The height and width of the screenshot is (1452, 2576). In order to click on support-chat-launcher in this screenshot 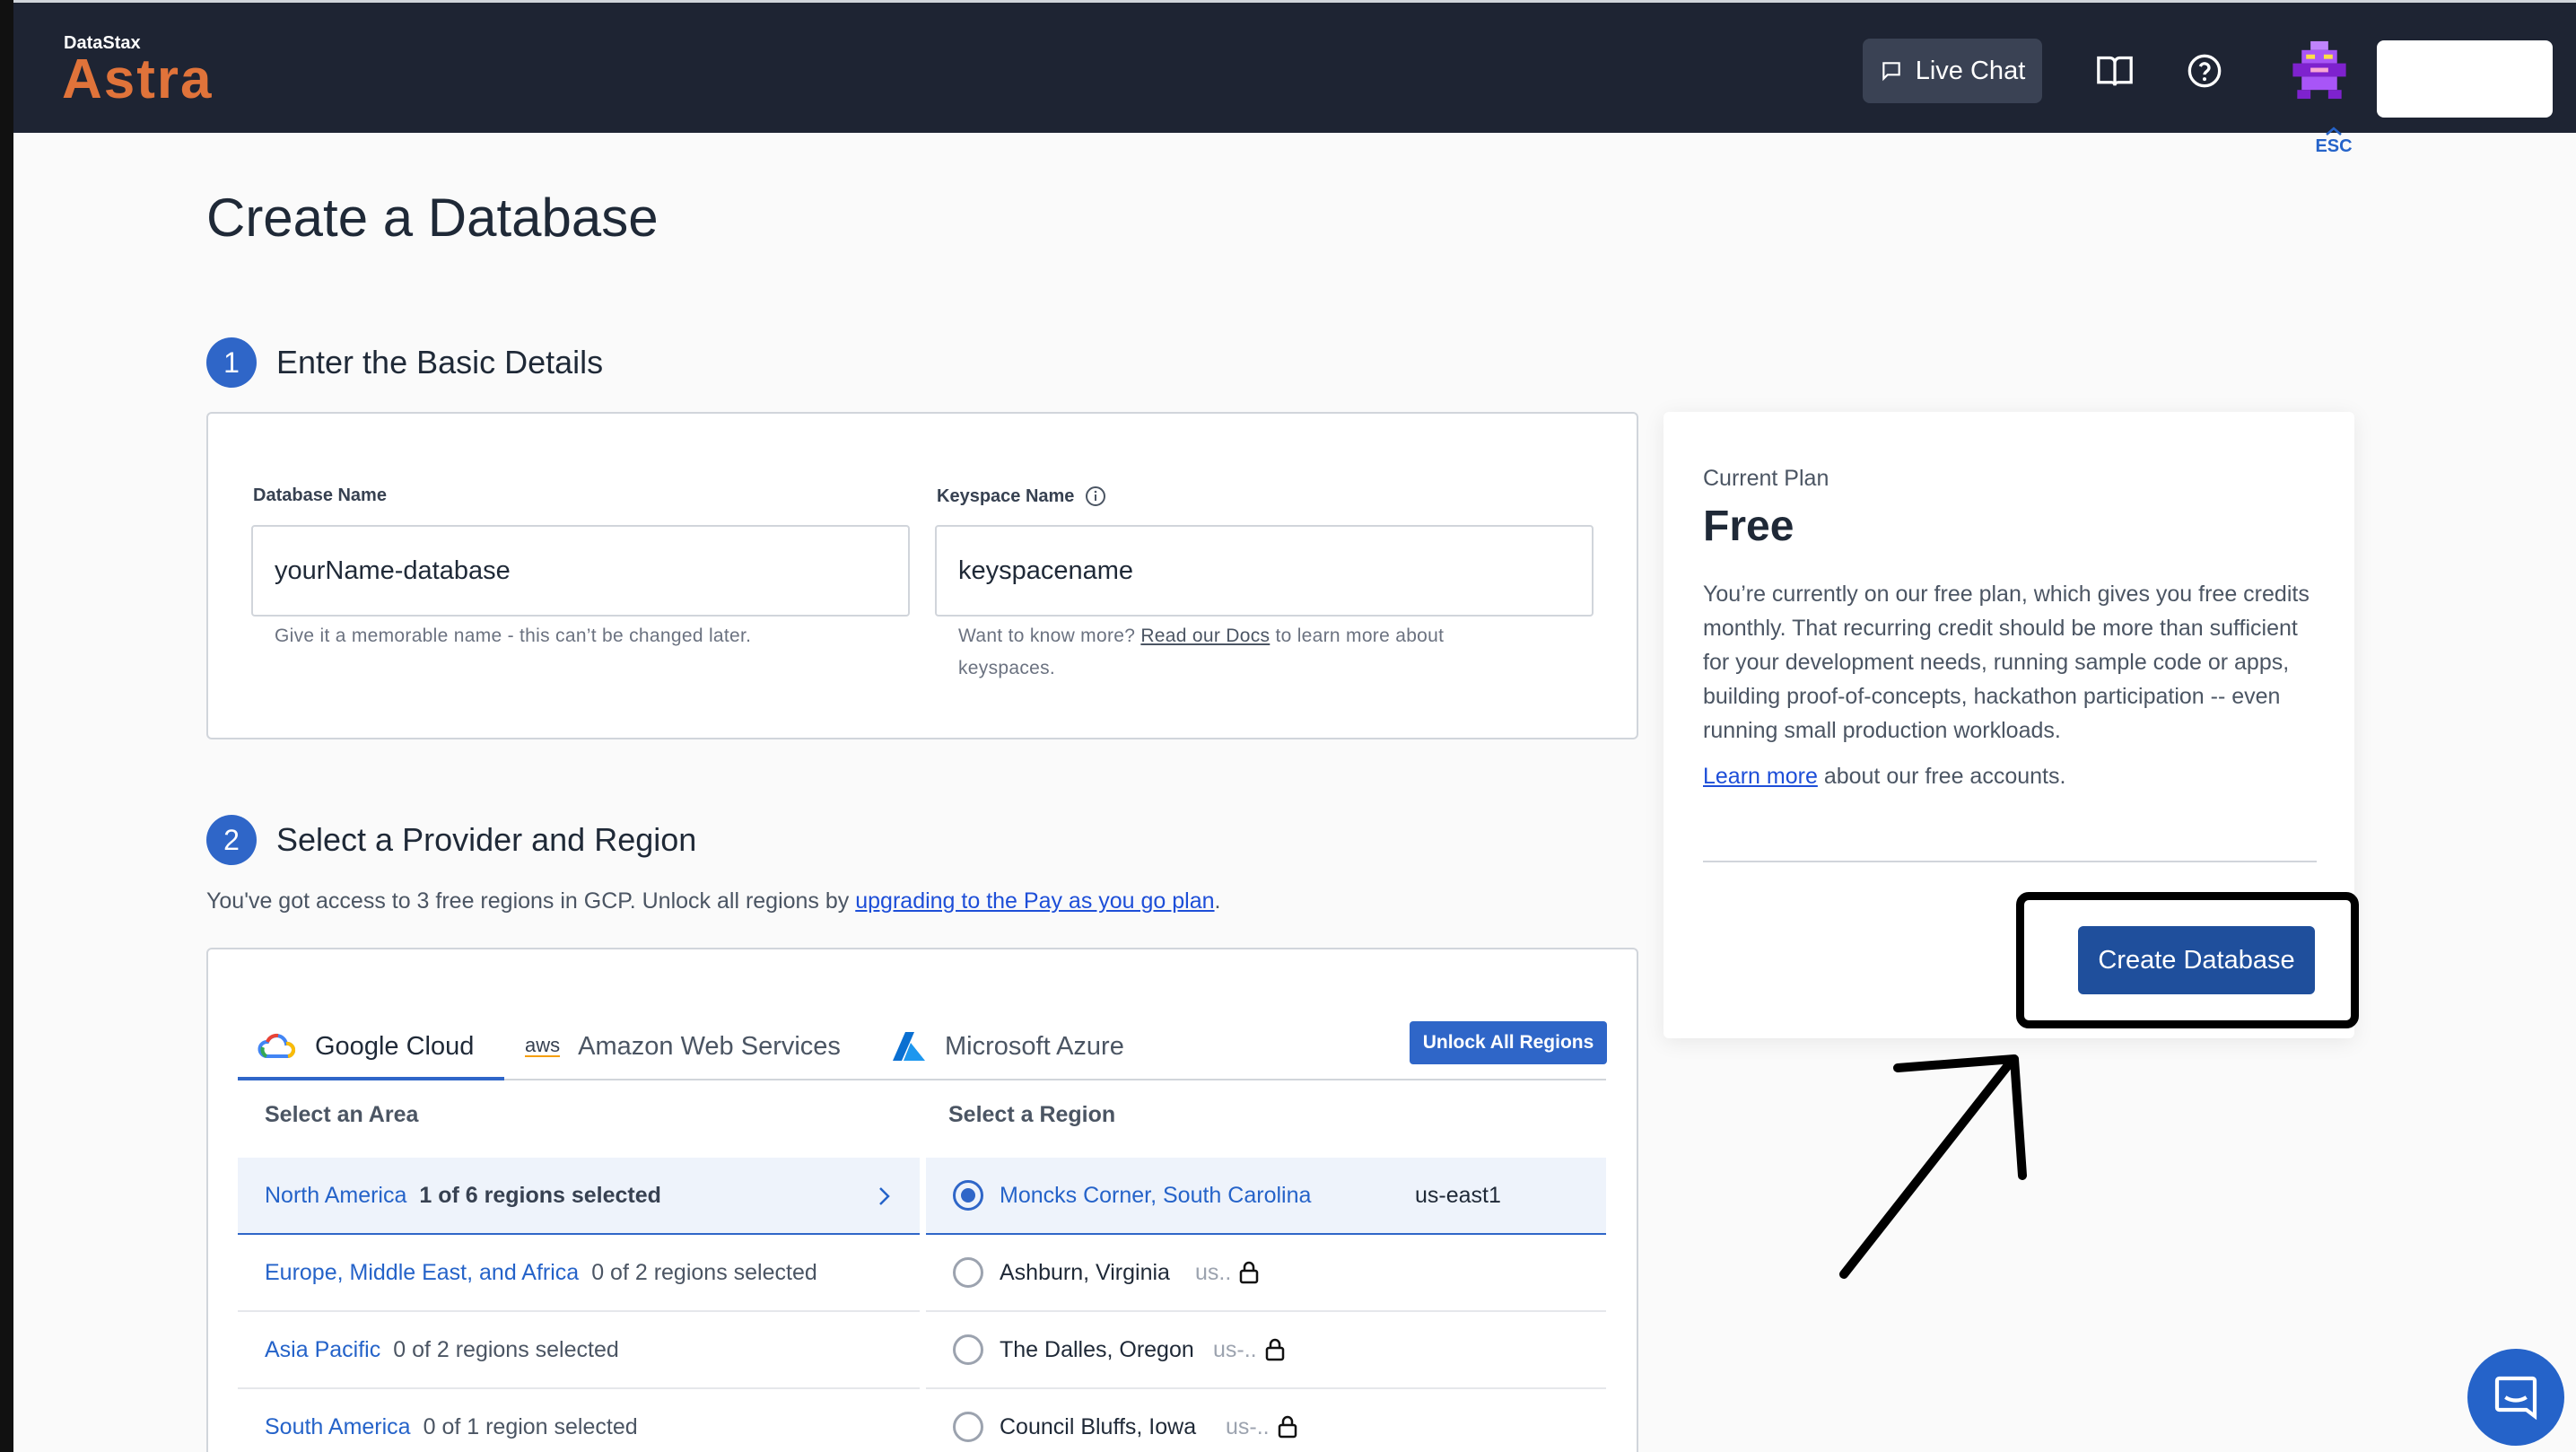, I will do `click(2516, 1397)`.